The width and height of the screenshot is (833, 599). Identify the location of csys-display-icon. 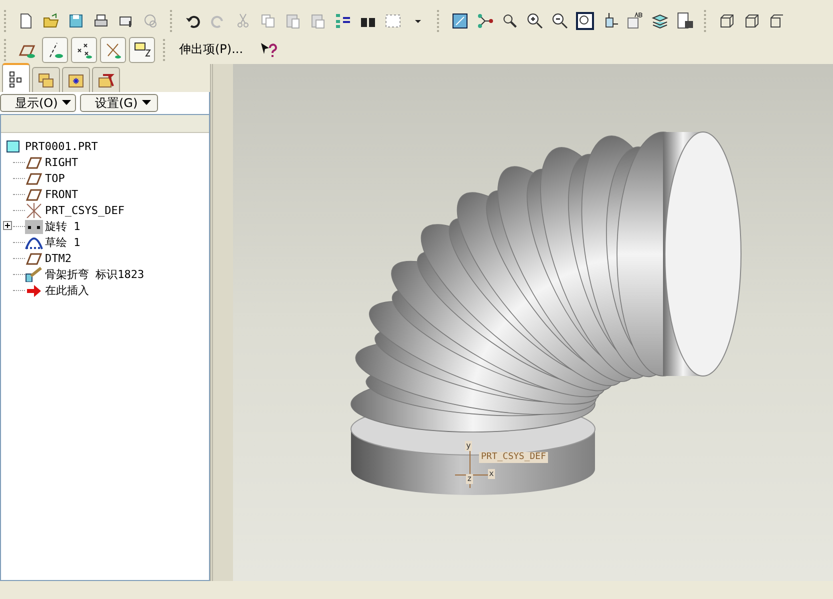
(113, 49).